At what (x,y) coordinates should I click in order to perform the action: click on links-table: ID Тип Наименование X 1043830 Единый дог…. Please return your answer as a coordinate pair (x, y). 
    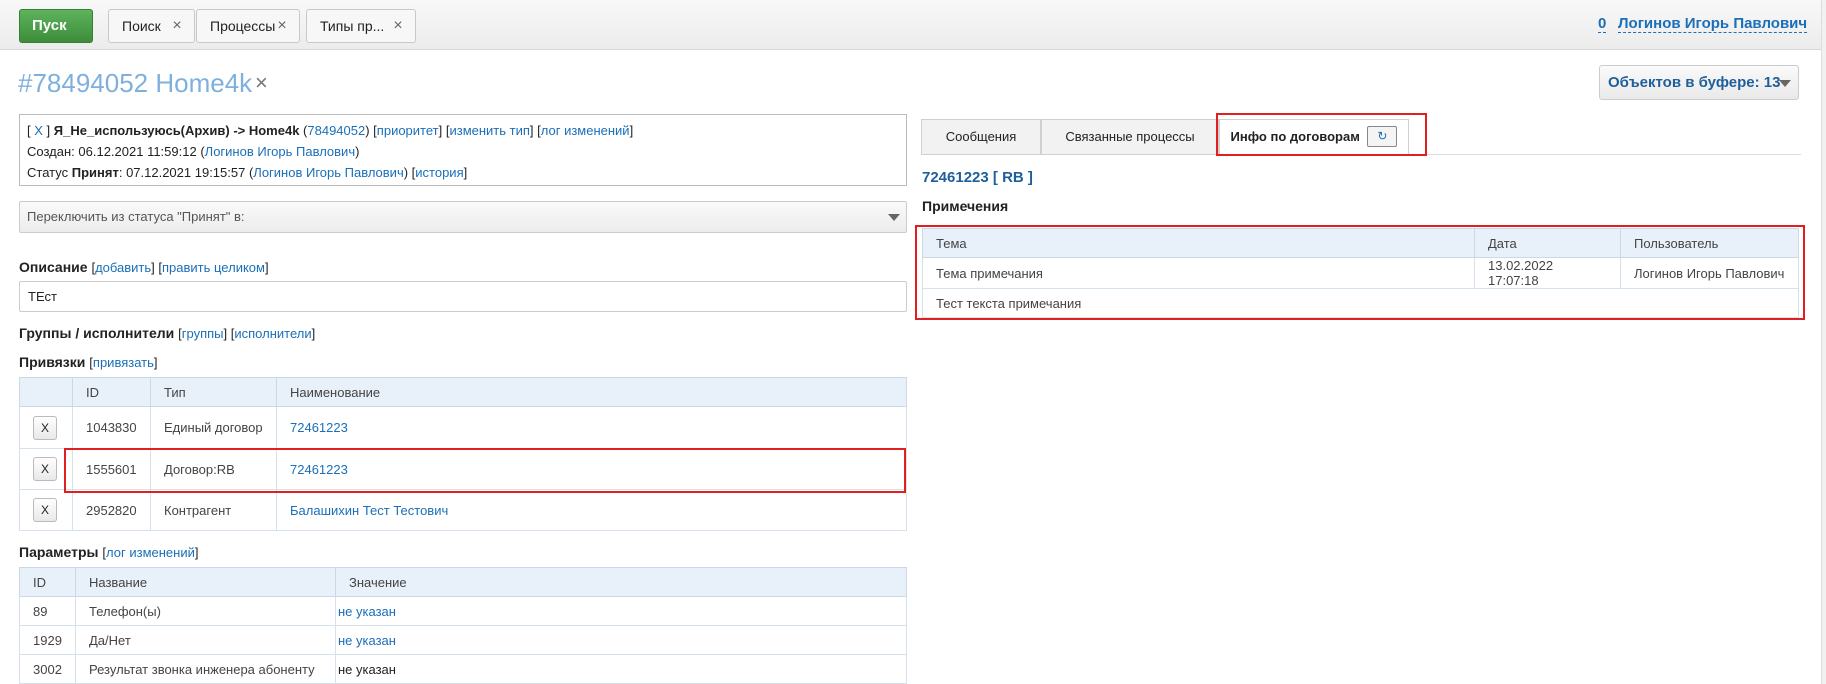
    Looking at the image, I should click on (463, 454).